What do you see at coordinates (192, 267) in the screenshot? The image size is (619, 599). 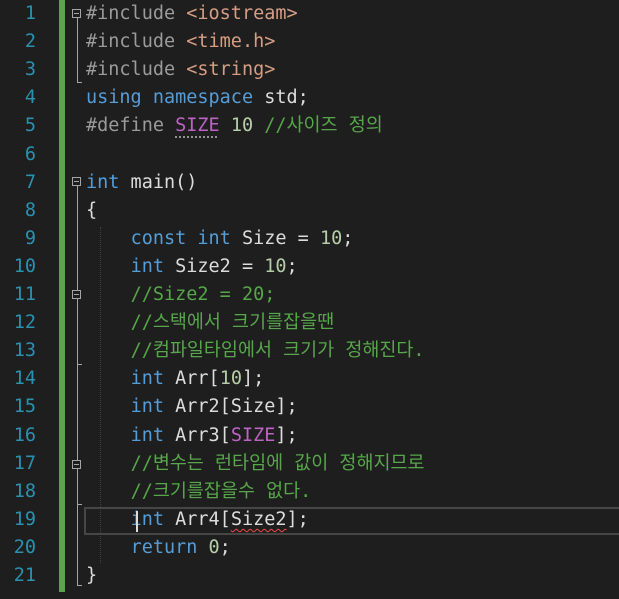 I see `code-line: int Size2 = 10;` at bounding box center [192, 267].